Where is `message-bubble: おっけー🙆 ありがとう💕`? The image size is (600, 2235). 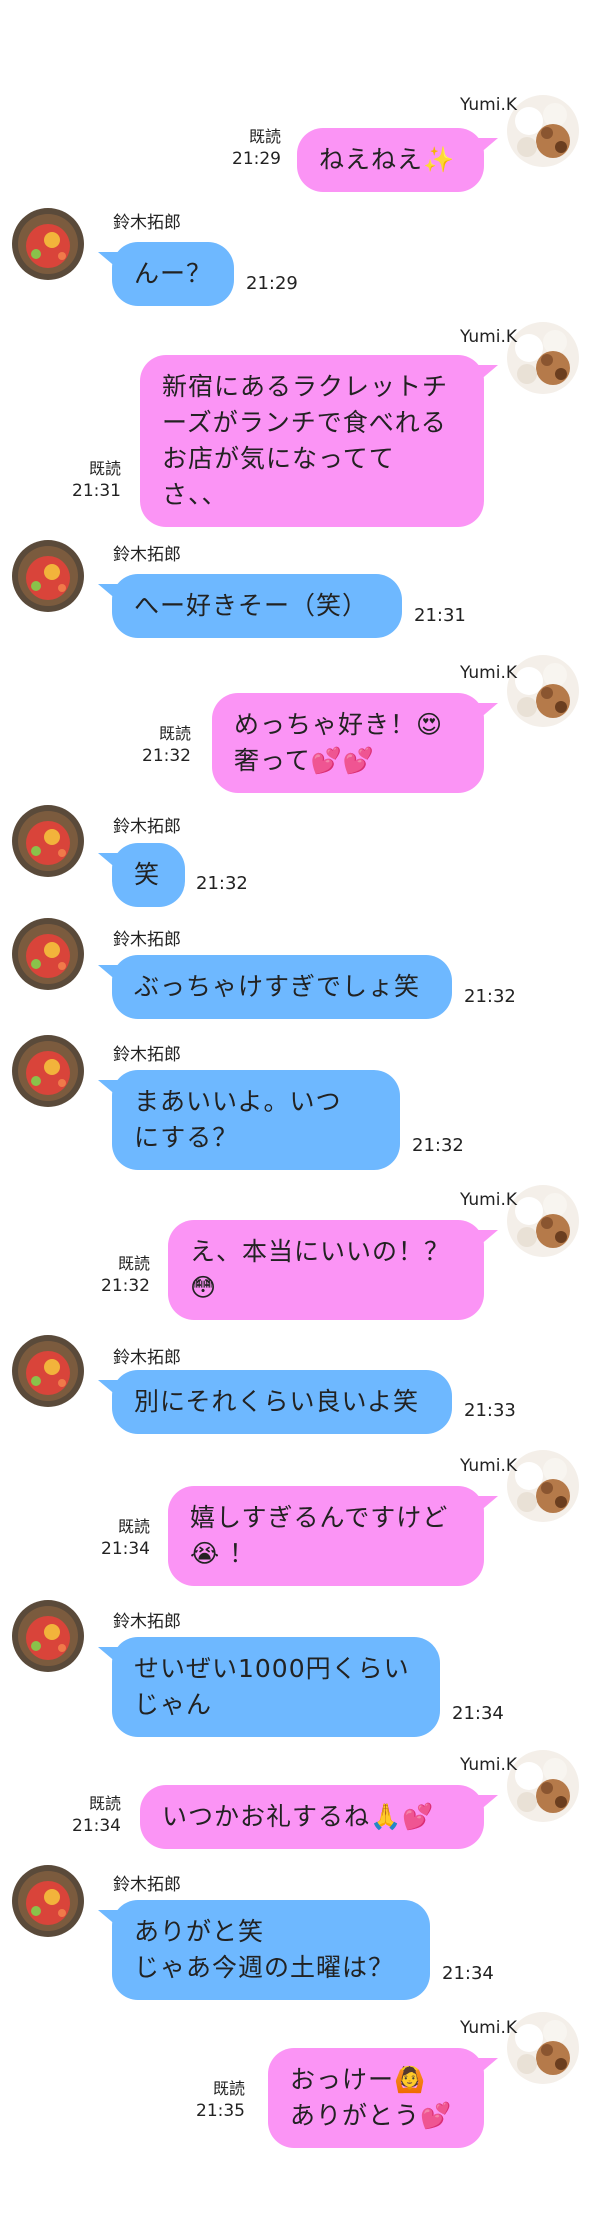
message-bubble: おっけー🙆 ありがとう💕 is located at coordinates (383, 2098).